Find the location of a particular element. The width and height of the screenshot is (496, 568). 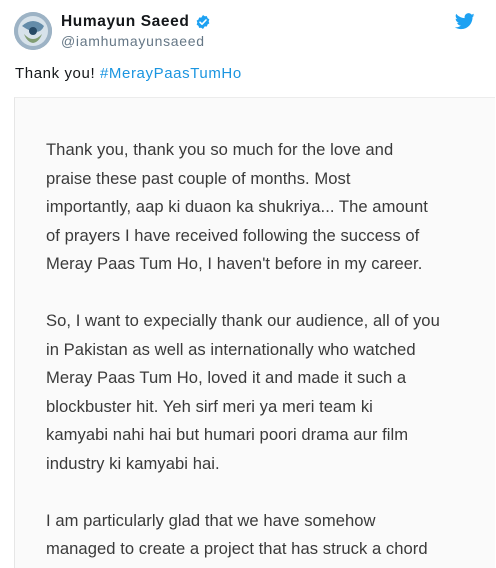

author-name: Humayun Saeed is located at coordinates (125, 22).